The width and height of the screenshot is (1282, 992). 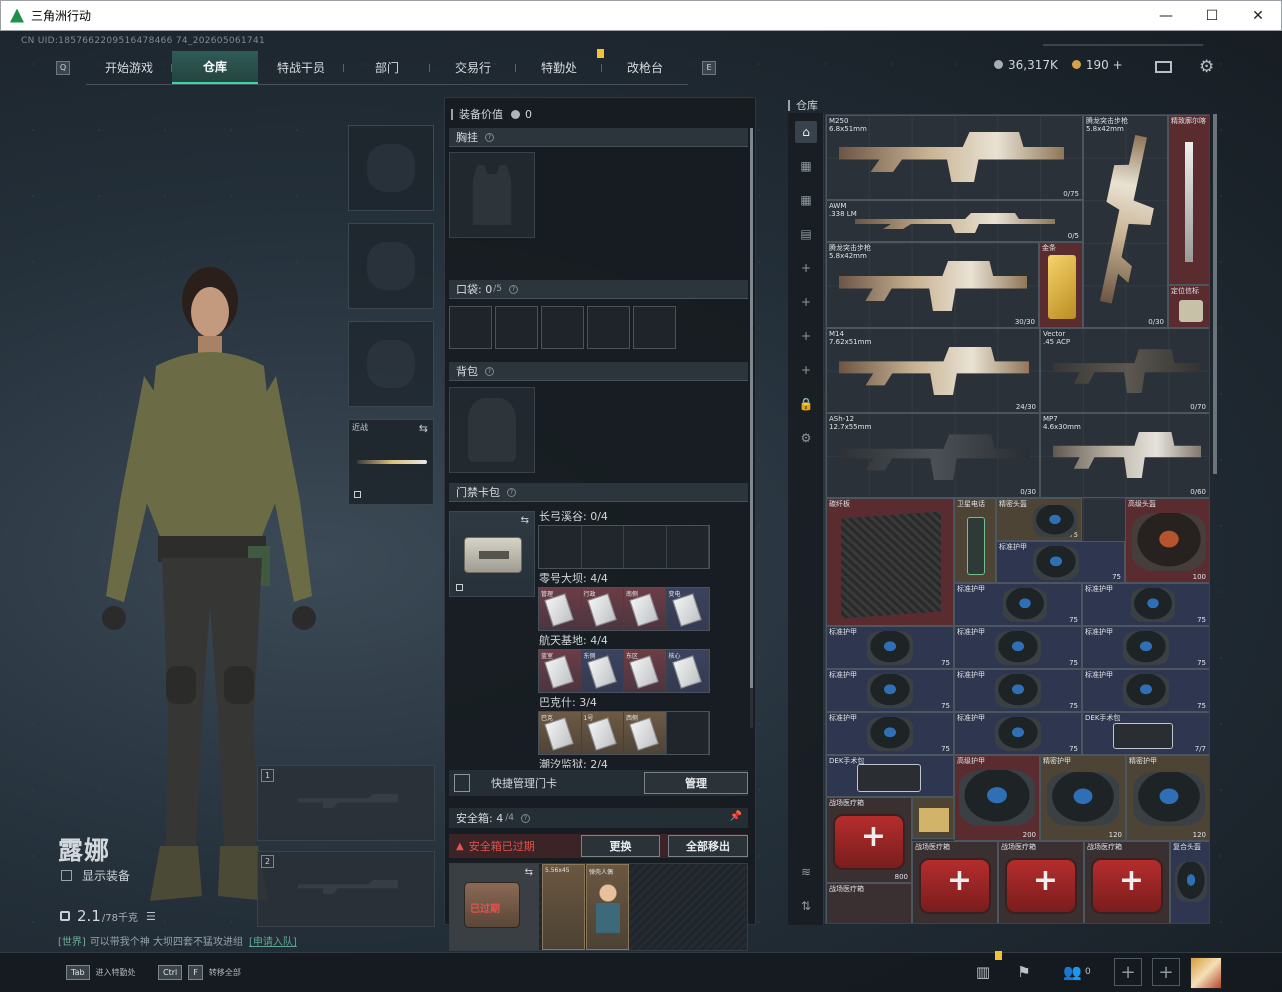 What do you see at coordinates (1167, 798) in the screenshot?
I see `item-precision-armor: 精密护甲 120` at bounding box center [1167, 798].